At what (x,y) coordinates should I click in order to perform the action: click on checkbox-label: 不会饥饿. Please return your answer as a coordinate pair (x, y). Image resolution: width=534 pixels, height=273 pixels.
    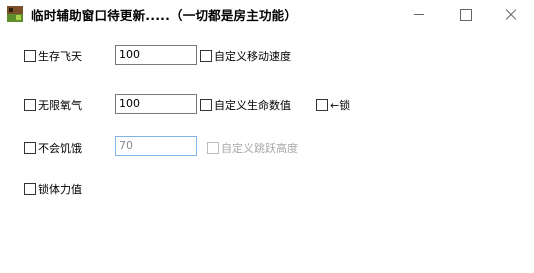
    Looking at the image, I should click on (60, 148).